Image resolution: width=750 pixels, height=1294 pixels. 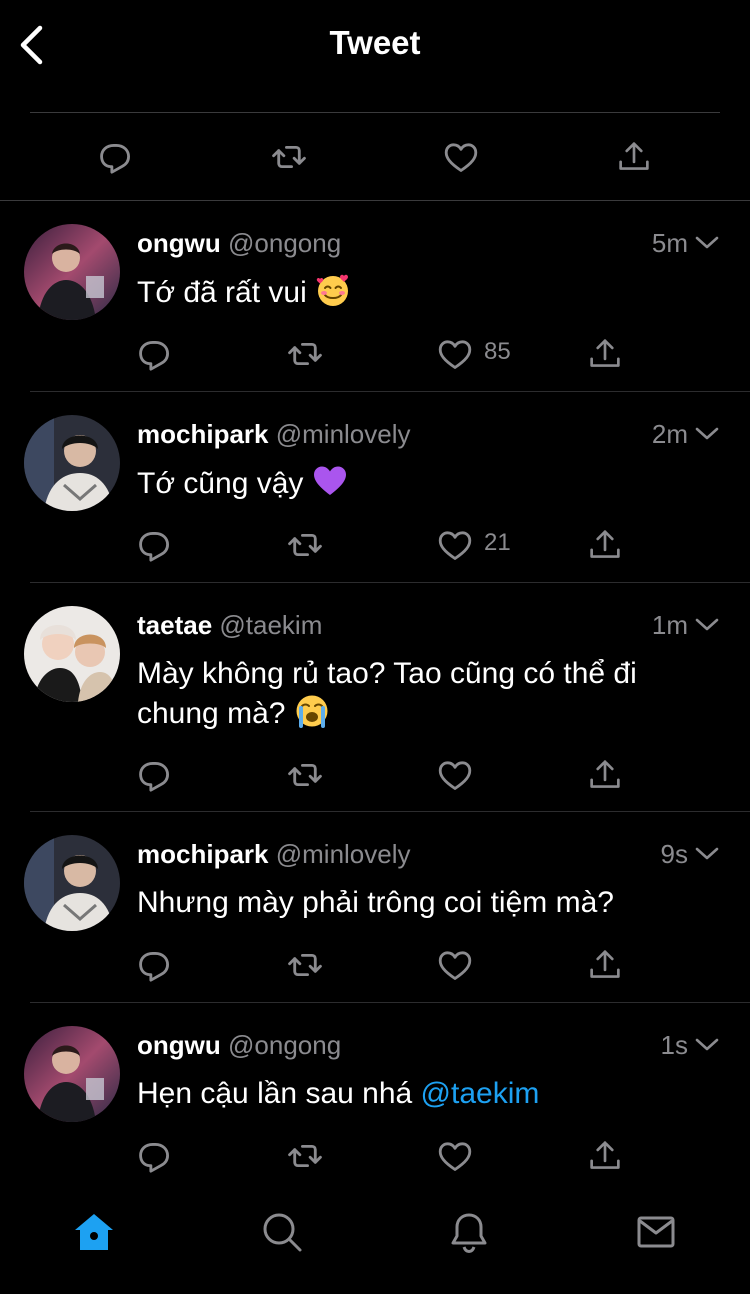 I want to click on reply-tweet: ongwu @ongong 5m Tớ đã rất vui 85, so click(x=375, y=307).